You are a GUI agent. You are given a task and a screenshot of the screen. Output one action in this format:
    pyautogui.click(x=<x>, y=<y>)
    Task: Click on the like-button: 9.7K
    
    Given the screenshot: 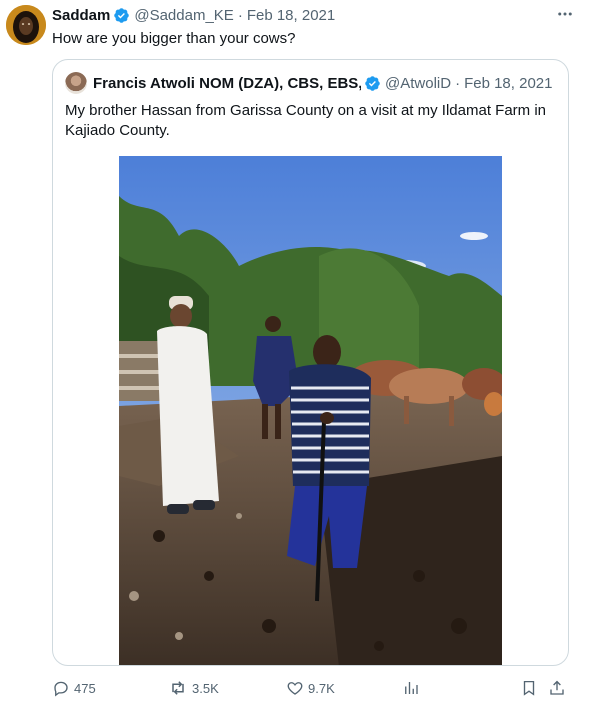 What is the action you would take?
    pyautogui.click(x=310, y=688)
    